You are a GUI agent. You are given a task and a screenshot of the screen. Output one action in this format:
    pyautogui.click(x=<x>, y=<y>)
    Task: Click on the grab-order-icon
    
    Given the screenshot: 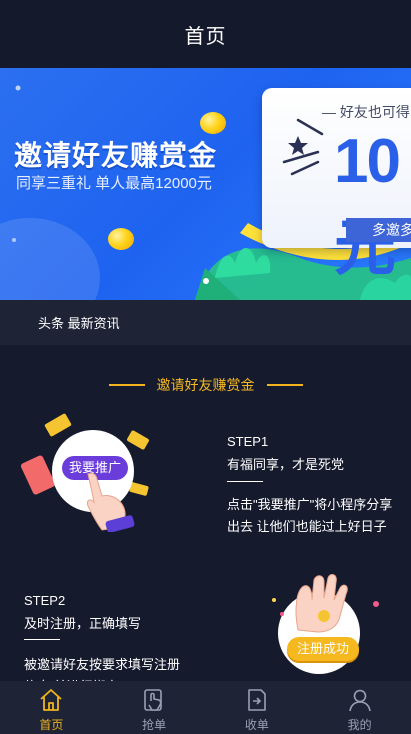 What is the action you would take?
    pyautogui.click(x=153, y=700)
    